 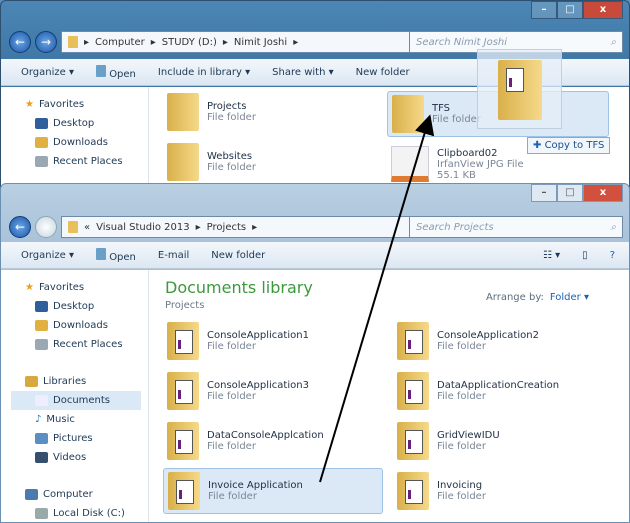 I want to click on help-icon: ?, so click(x=612, y=255).